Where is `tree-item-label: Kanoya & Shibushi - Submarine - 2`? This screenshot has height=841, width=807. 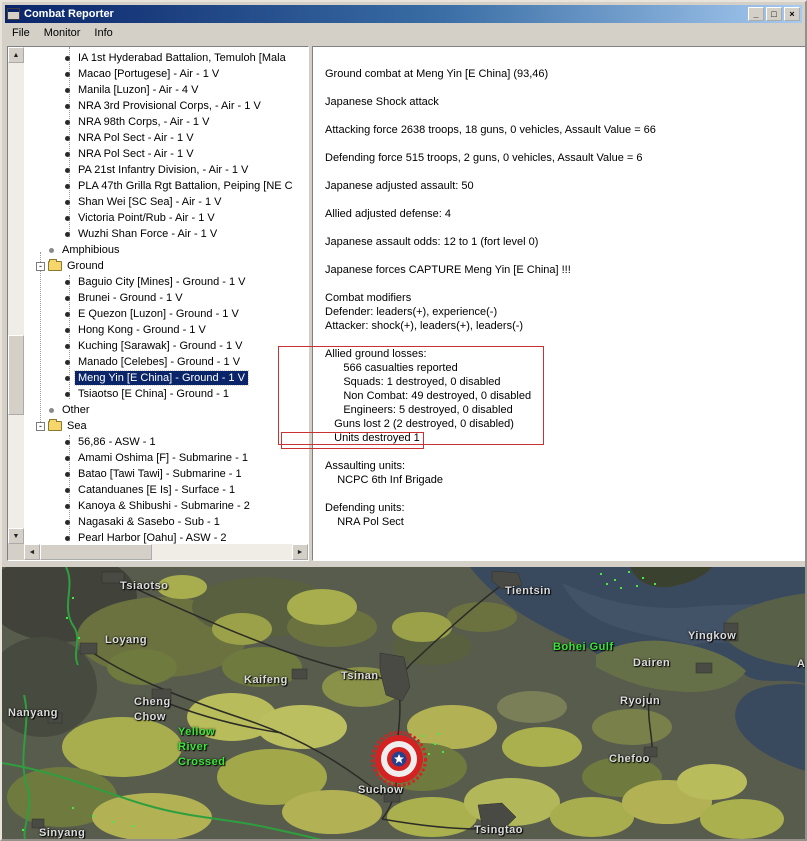
tree-item-label: Kanoya & Shibushi - Submarine - 2 is located at coordinates (164, 506).